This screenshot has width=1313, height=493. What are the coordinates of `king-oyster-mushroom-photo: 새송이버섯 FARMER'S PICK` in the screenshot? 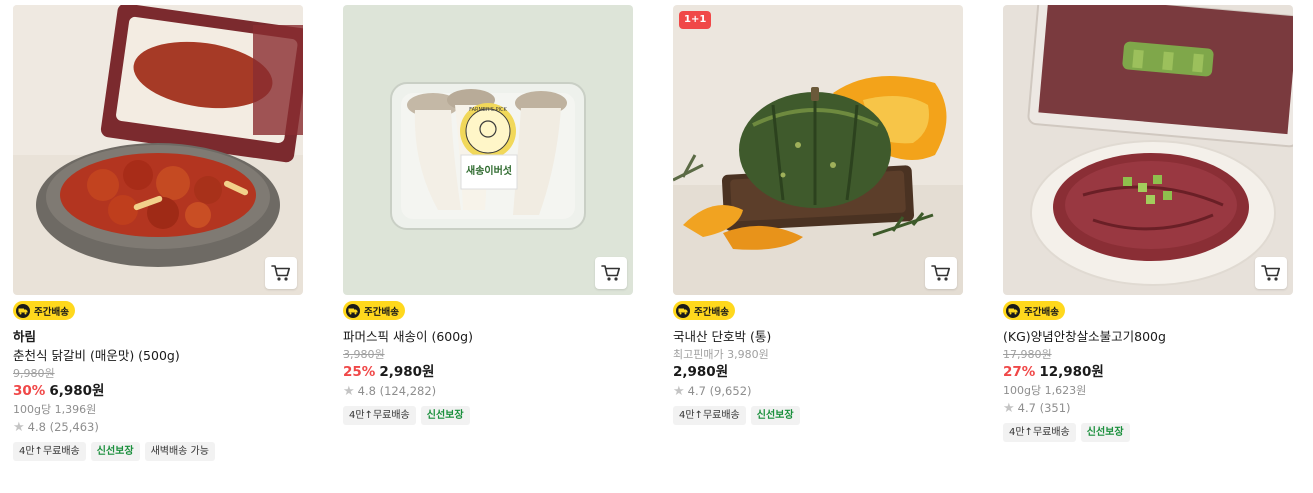 It's located at (488, 150).